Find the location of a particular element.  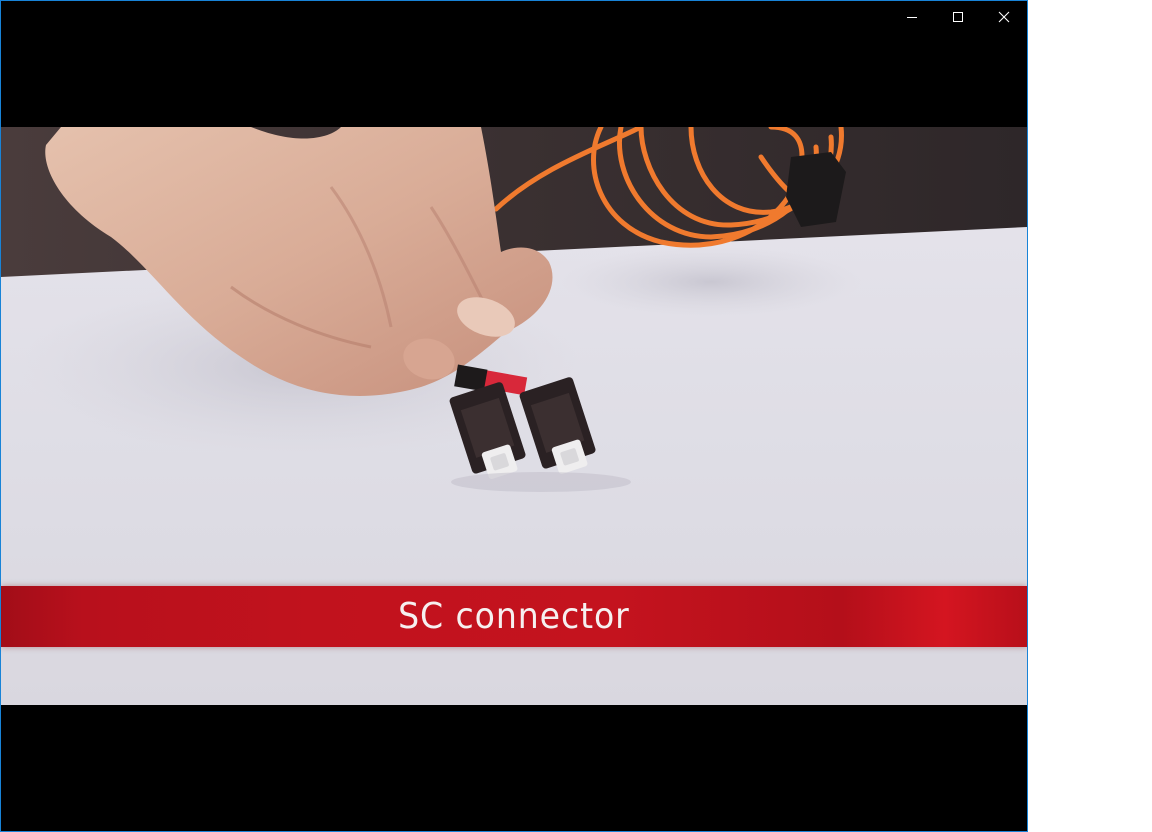

maximize-button is located at coordinates (958, 17).